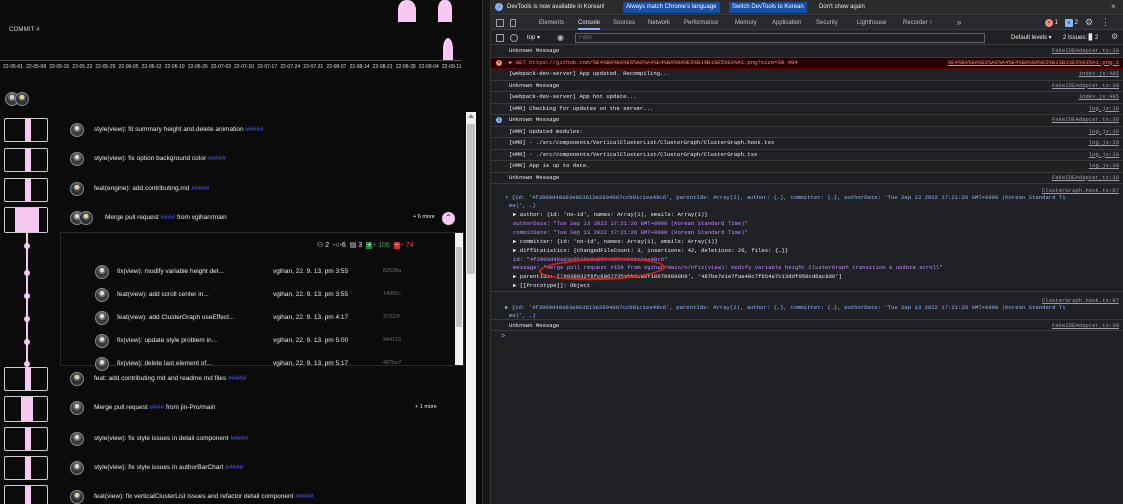 This screenshot has width=1123, height=504. Describe the element at coordinates (786, 23) in the screenshot. I see `tab-application: Application` at that location.